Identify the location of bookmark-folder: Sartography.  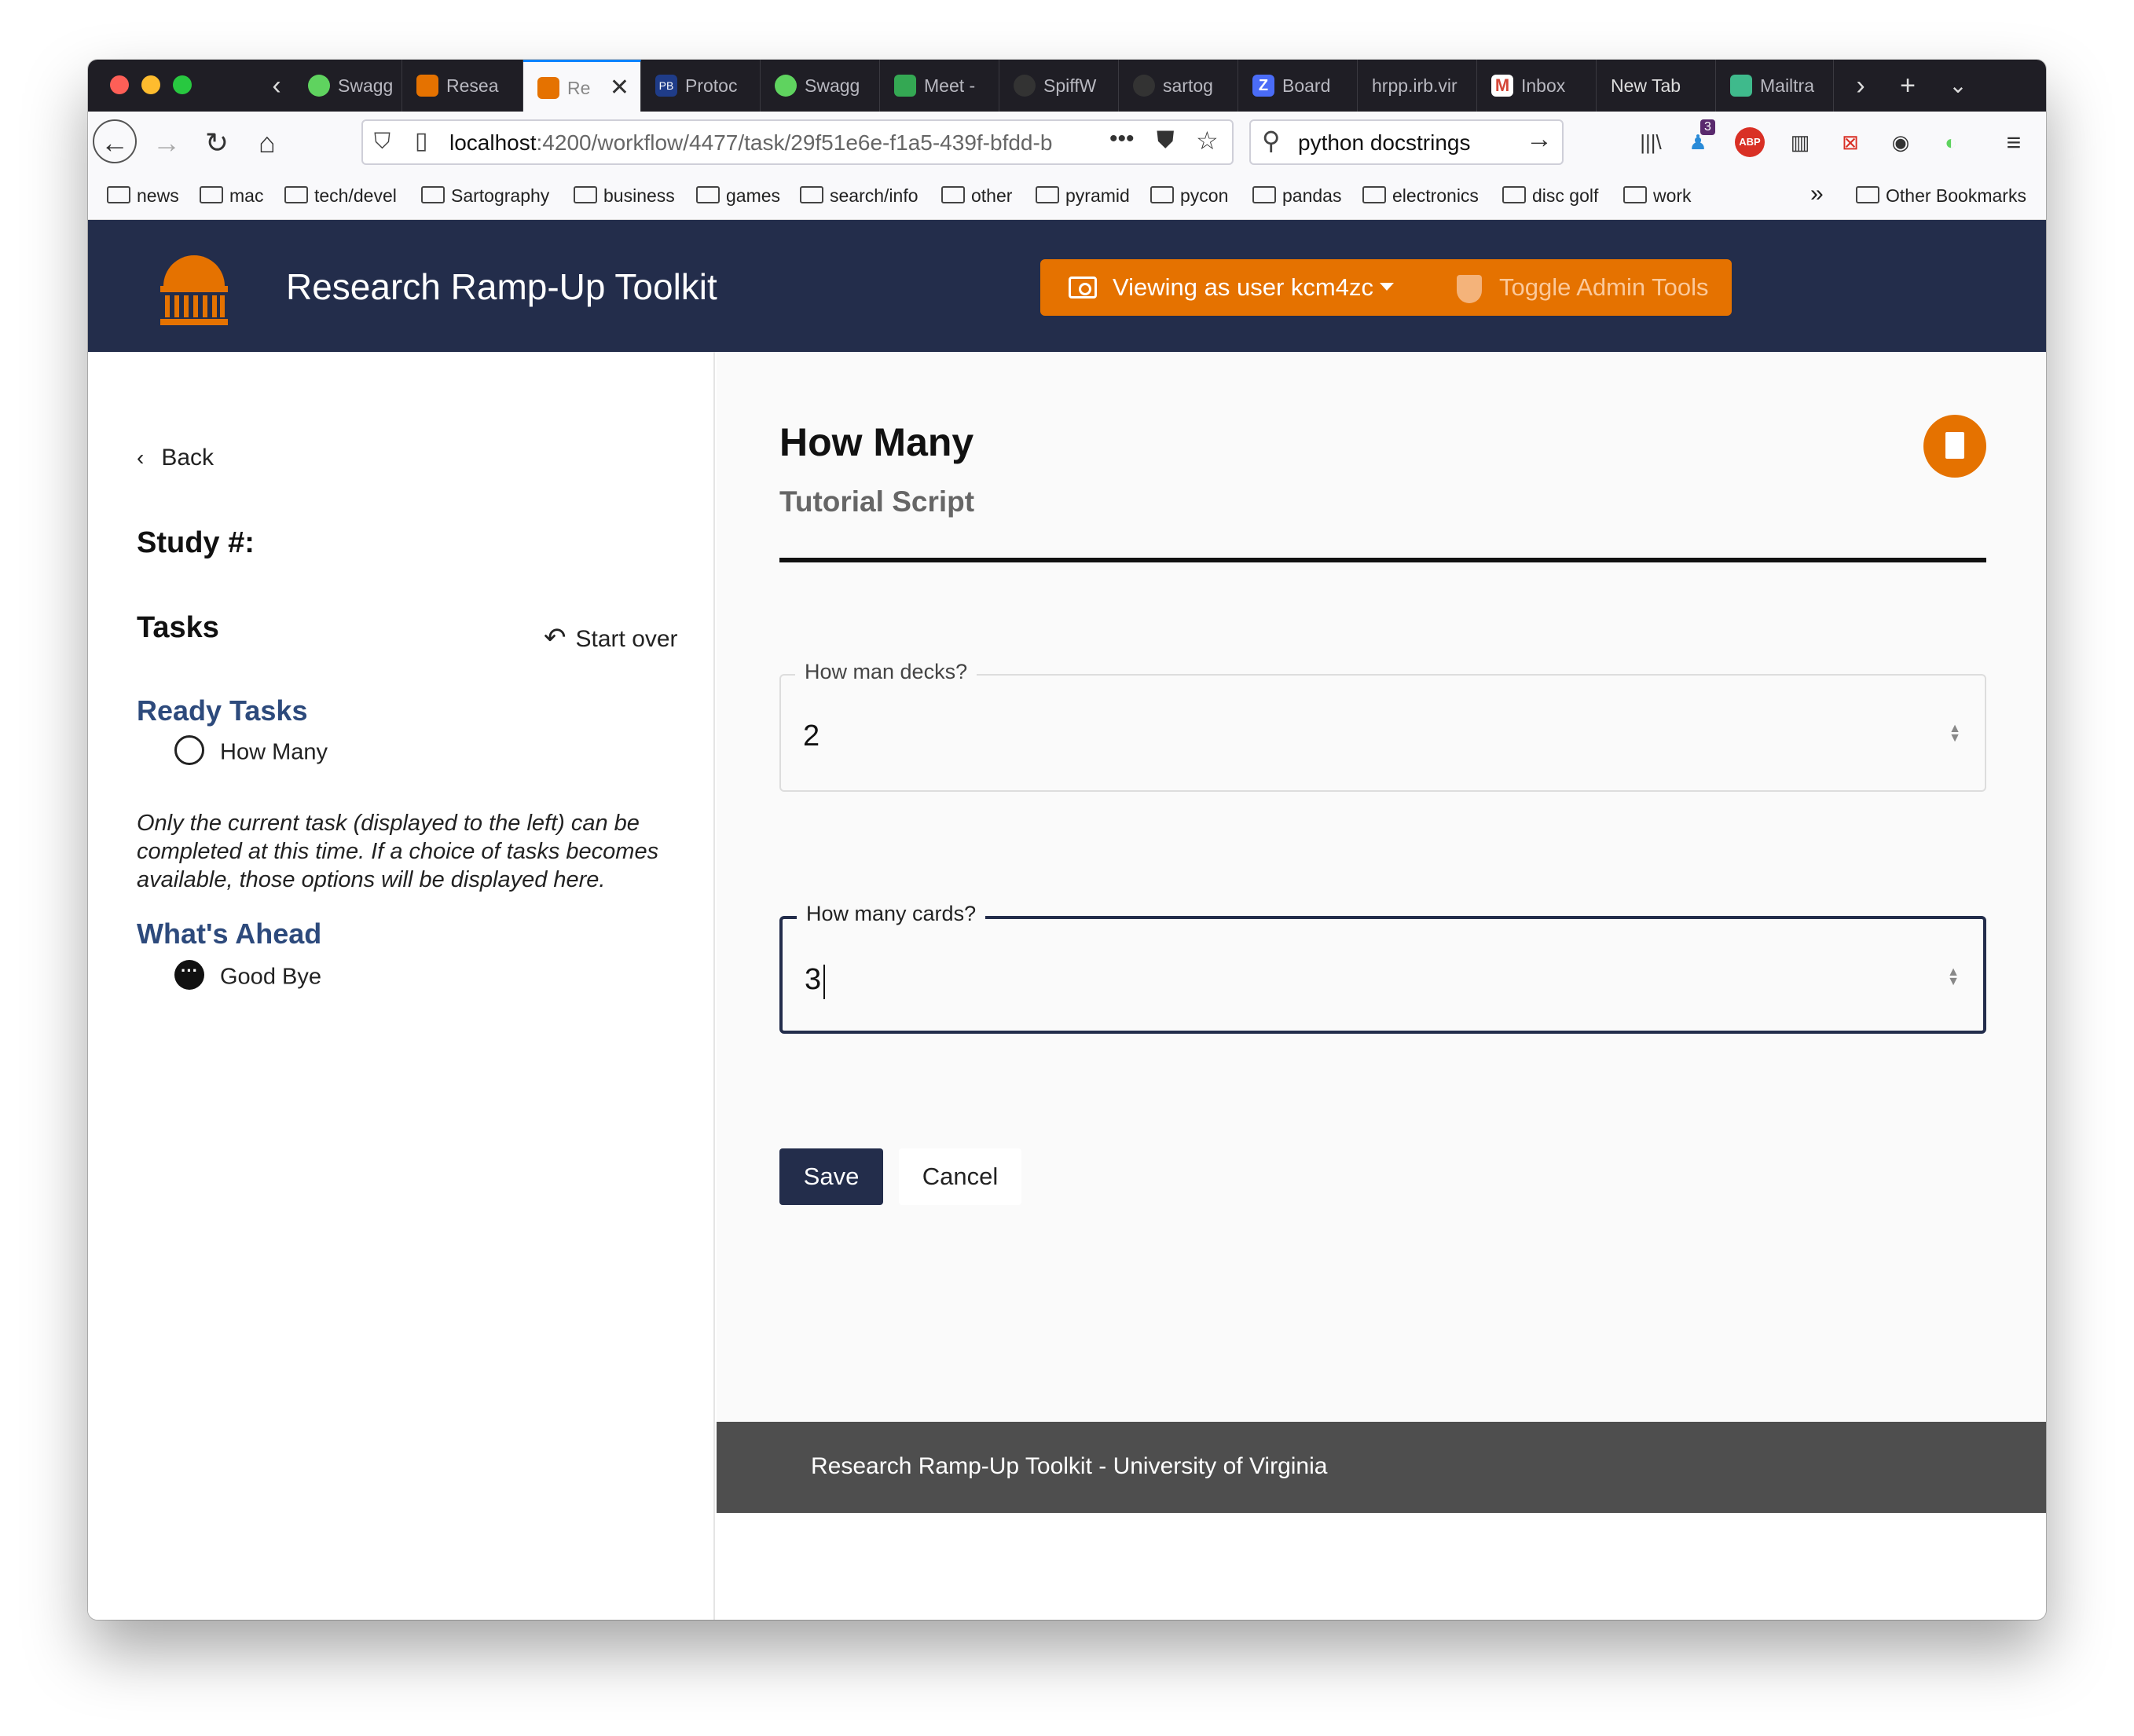
(485, 196).